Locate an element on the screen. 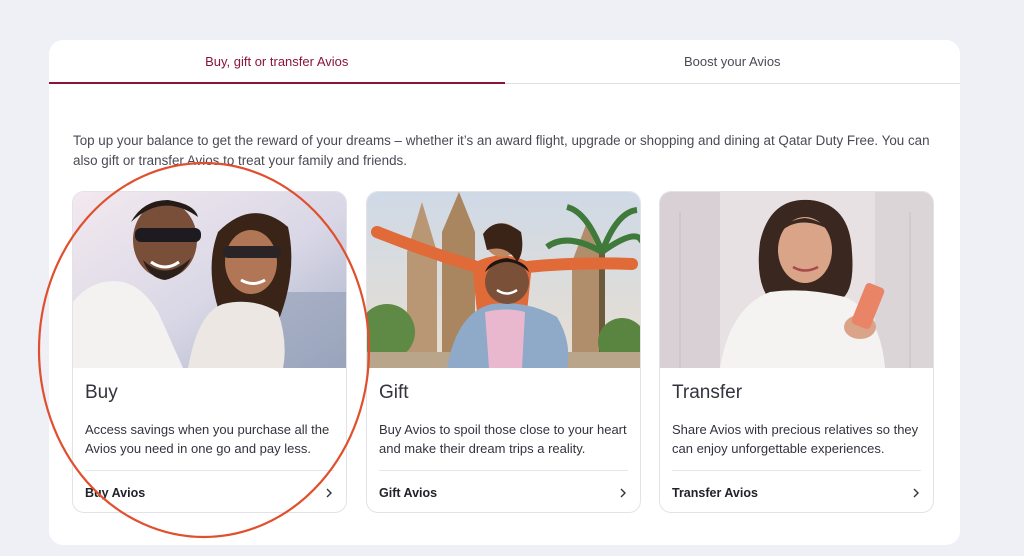  card-title: Gift is located at coordinates (394, 392).